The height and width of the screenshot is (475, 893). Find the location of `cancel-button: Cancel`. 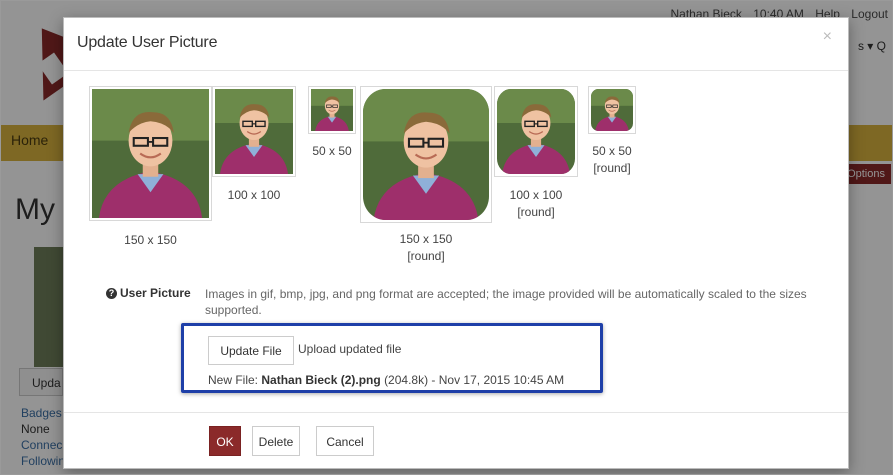

cancel-button: Cancel is located at coordinates (345, 441).